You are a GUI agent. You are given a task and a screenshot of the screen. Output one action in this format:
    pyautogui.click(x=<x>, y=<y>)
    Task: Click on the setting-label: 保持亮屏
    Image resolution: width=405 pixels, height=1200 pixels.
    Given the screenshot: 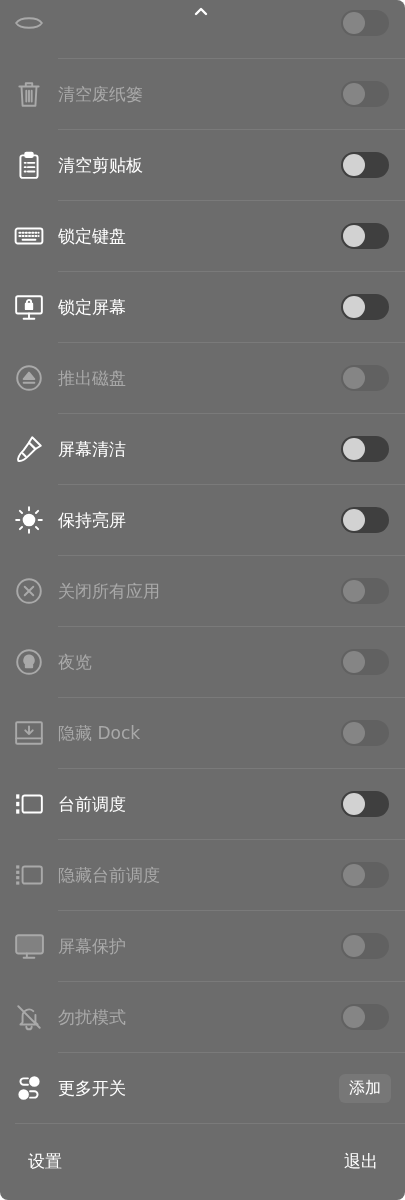 What is the action you would take?
    pyautogui.click(x=92, y=520)
    